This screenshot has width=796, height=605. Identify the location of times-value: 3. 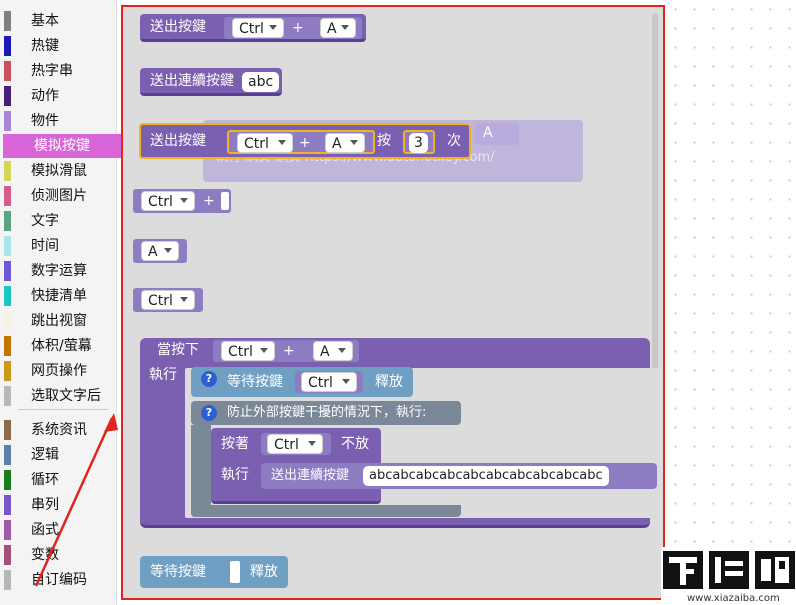
(418, 143).